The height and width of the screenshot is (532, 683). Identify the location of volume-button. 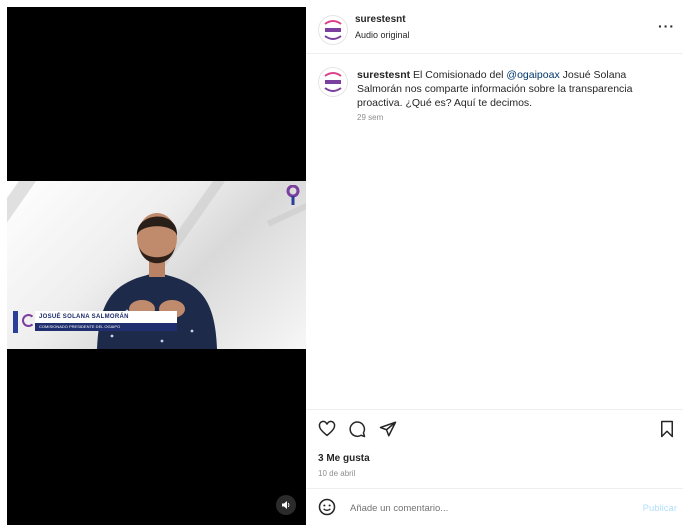
(286, 505).